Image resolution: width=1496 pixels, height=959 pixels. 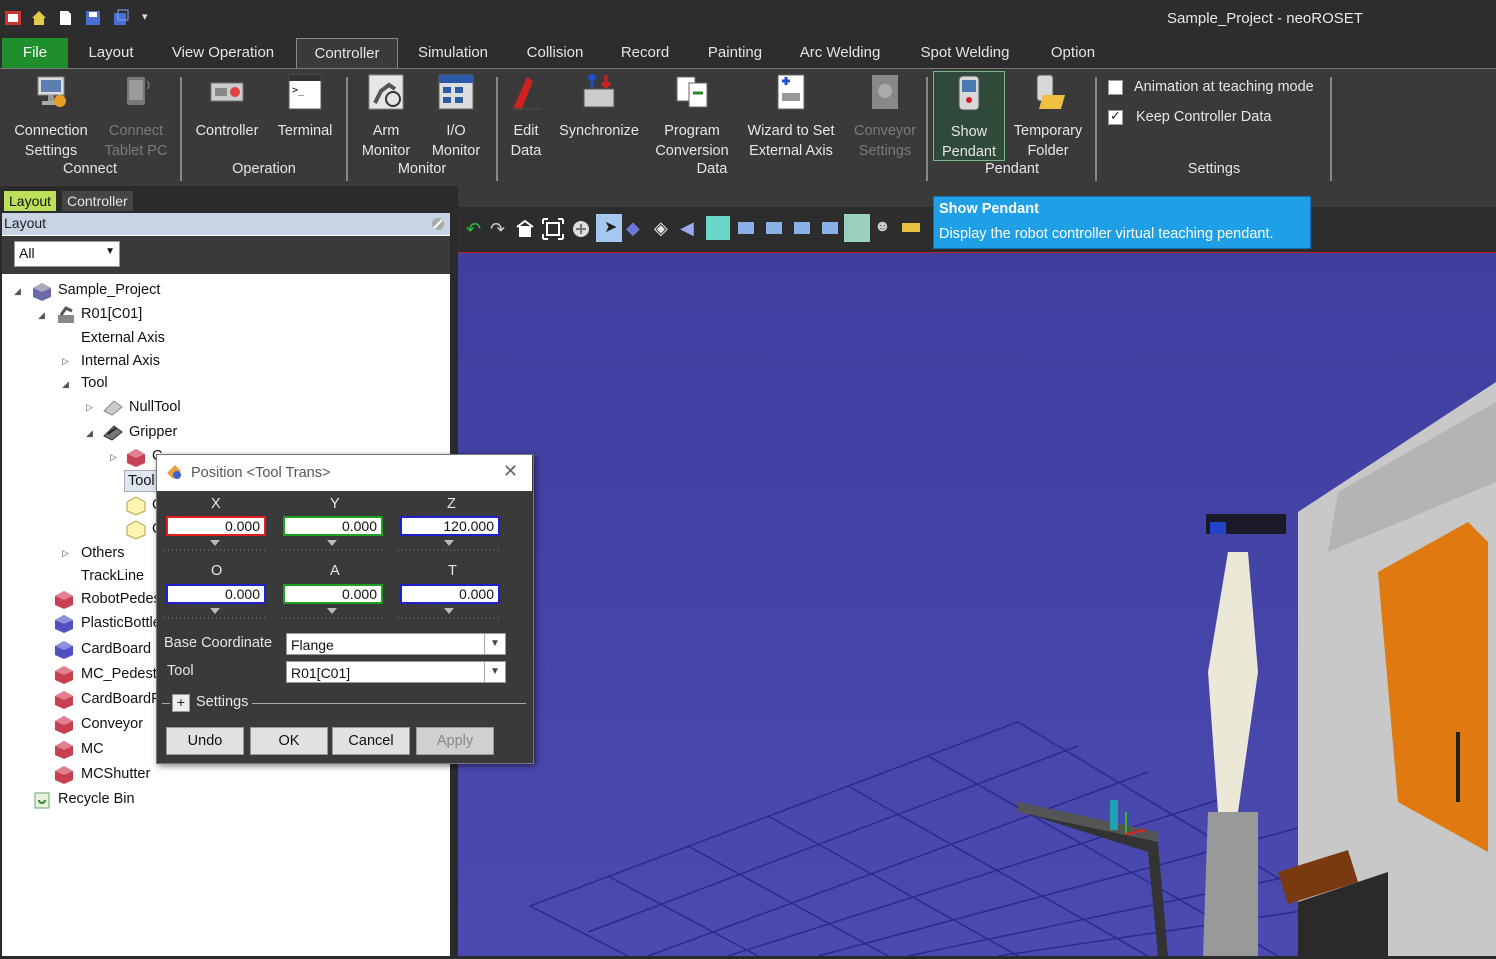 I want to click on ruler-icon, so click(x=911, y=227).